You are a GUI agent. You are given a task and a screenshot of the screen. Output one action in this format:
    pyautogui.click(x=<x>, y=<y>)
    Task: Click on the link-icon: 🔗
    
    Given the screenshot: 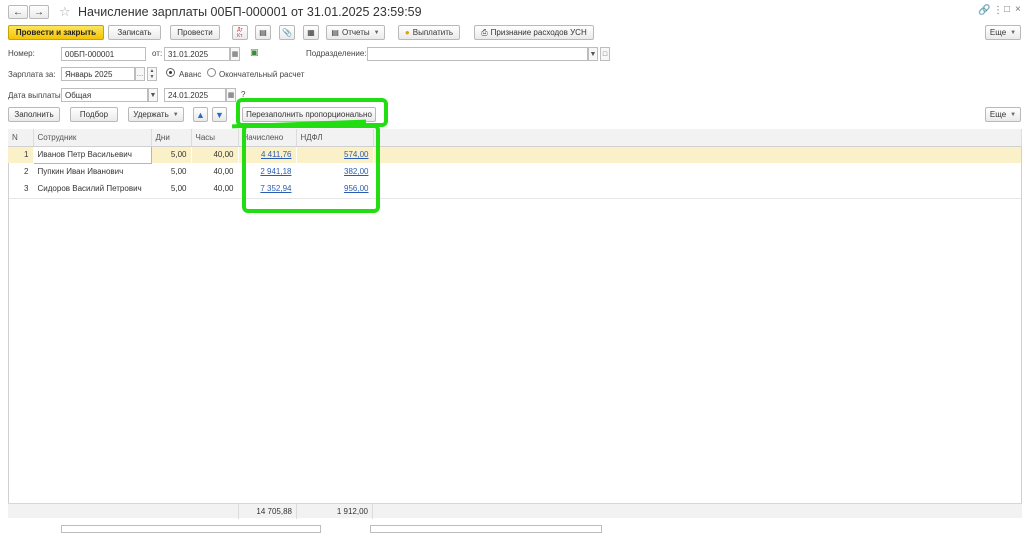 What is the action you would take?
    pyautogui.click(x=984, y=10)
    